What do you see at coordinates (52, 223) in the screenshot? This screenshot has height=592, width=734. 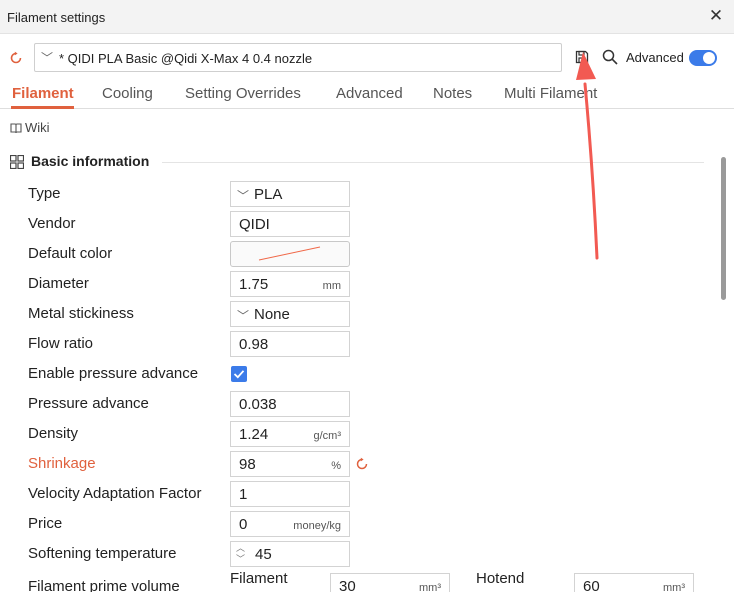 I see `vendor-label: Vendor` at bounding box center [52, 223].